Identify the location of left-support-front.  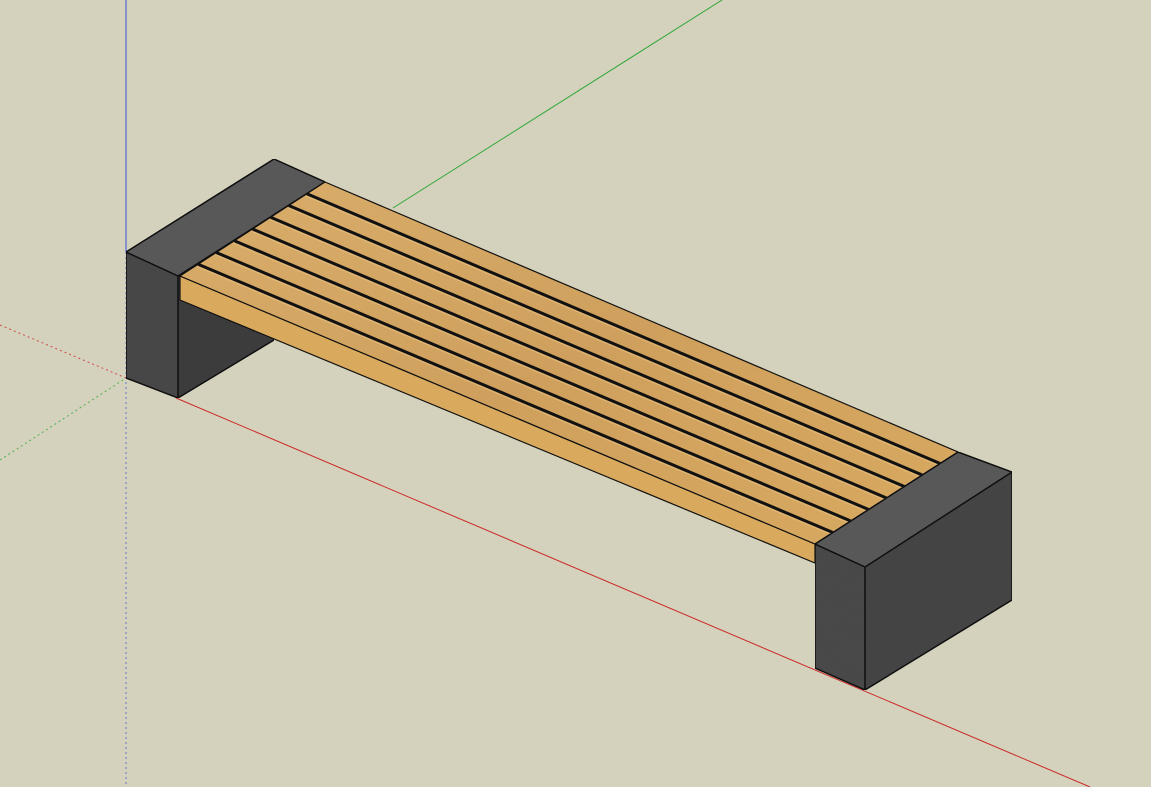
(152, 325).